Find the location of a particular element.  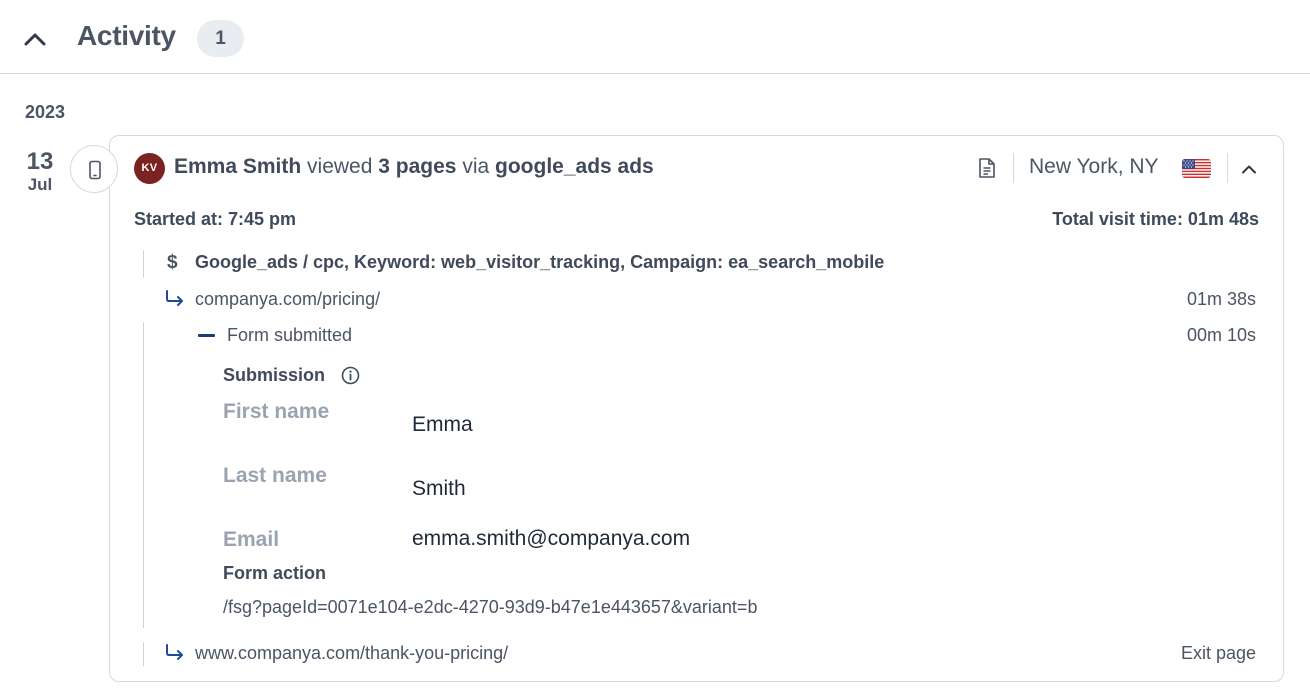

visit-pages: 3 pages is located at coordinates (417, 166).